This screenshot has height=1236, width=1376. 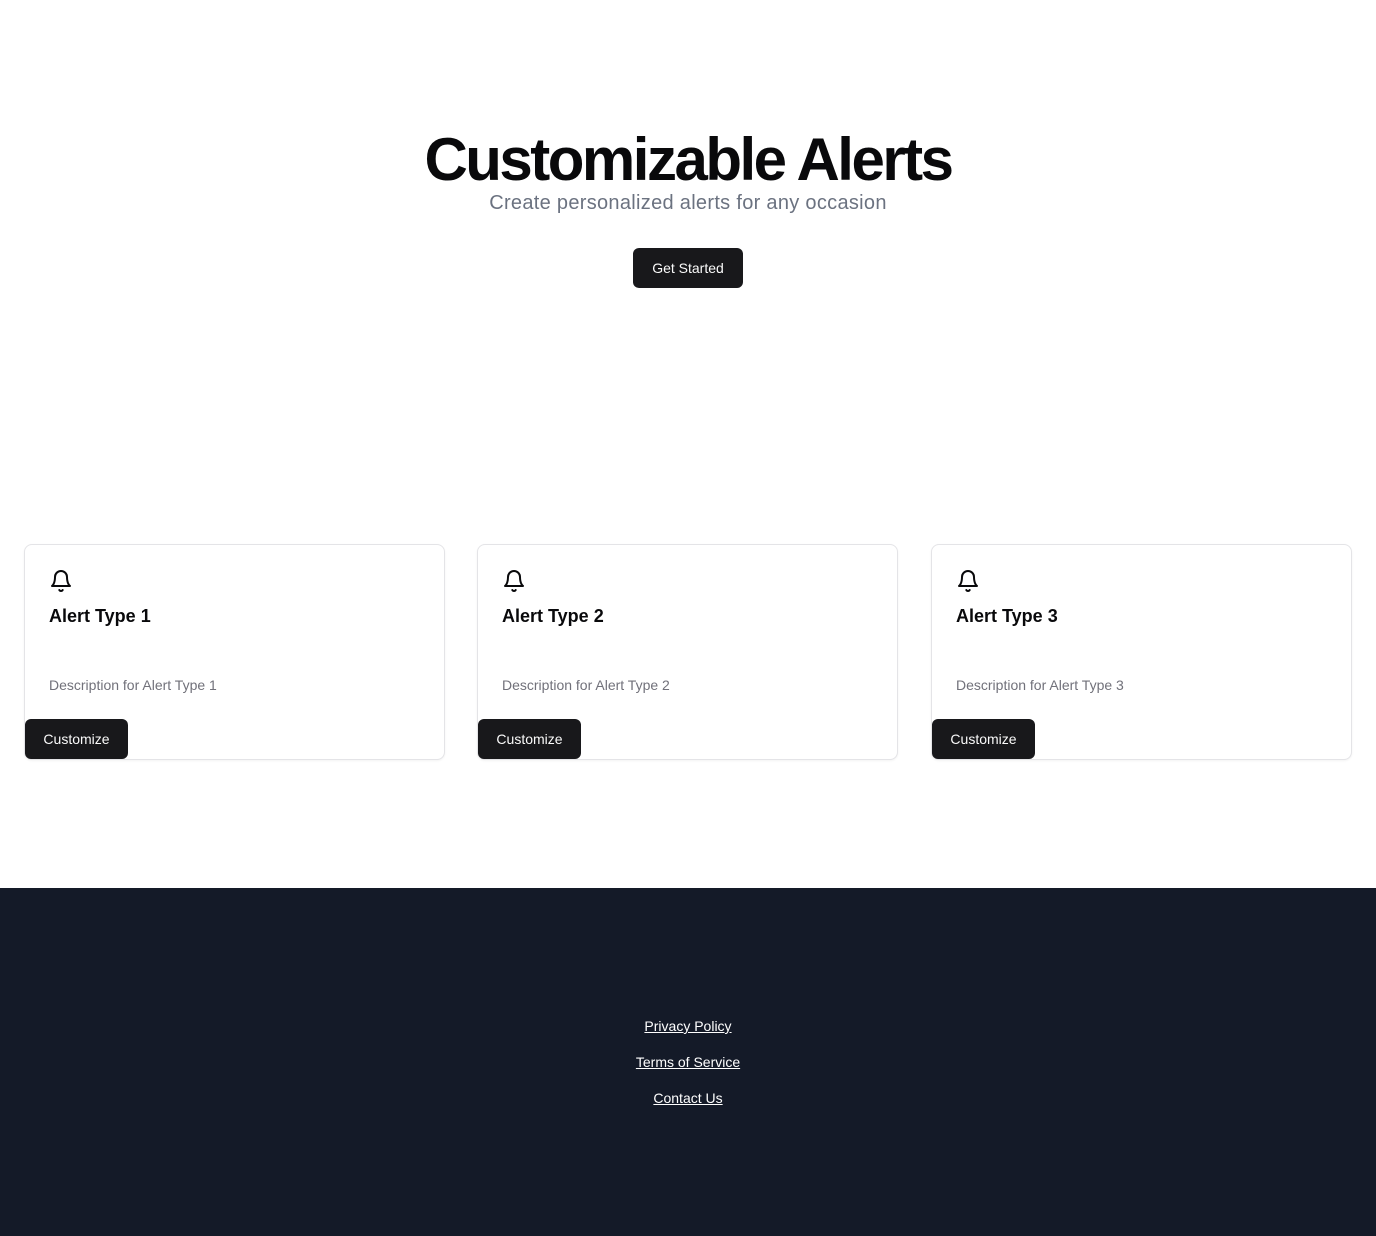 I want to click on card-description: Description for Alert Type 3, so click(x=1040, y=685).